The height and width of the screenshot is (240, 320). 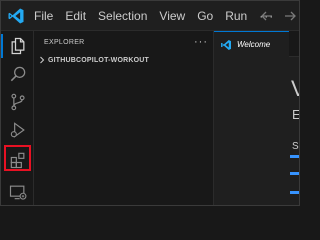 I want to click on tab-label: Welcome, so click(x=254, y=44).